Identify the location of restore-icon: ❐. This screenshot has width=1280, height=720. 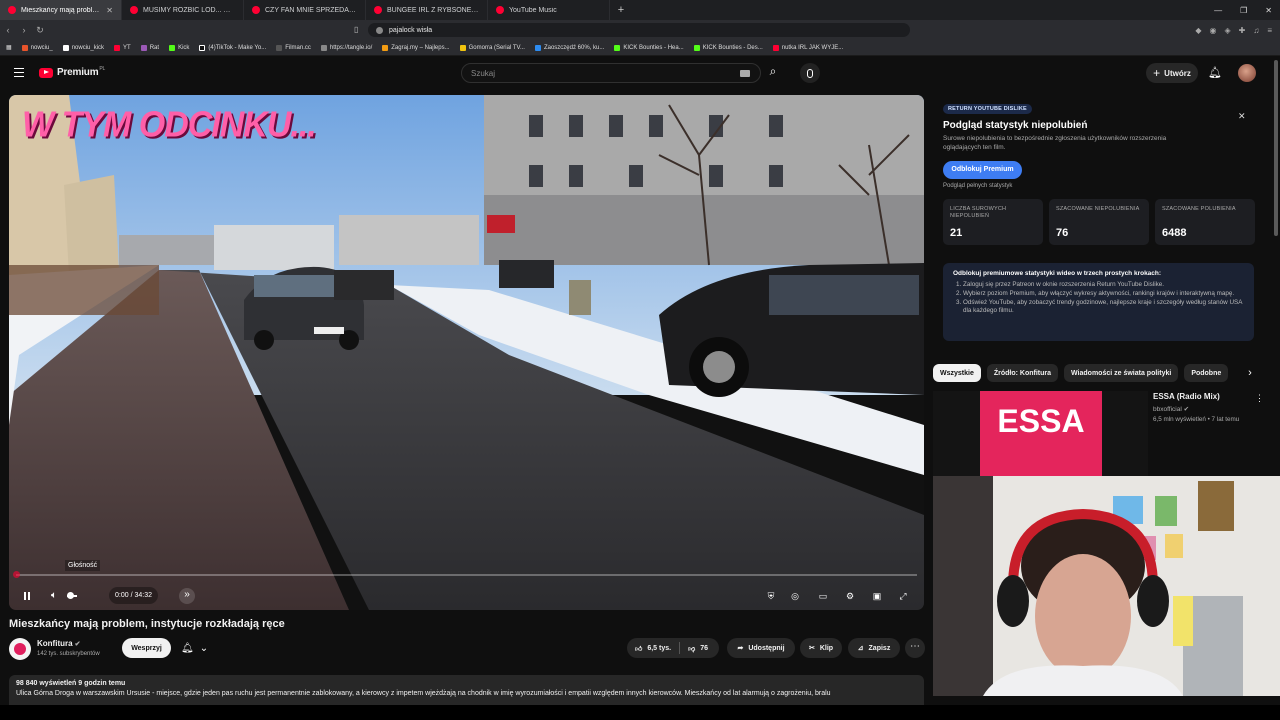
(1243, 10).